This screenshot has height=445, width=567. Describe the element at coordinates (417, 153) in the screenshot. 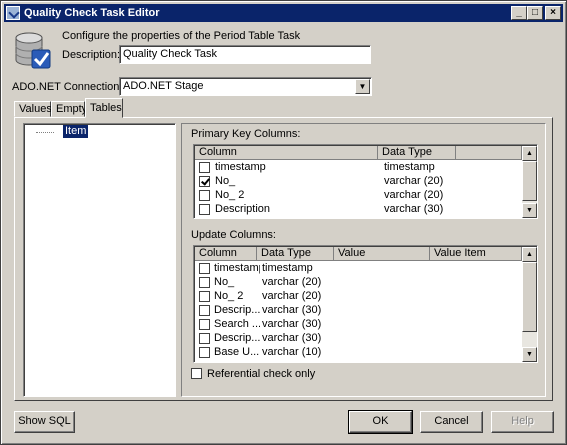

I see `pk-header-type: Data Type` at that location.